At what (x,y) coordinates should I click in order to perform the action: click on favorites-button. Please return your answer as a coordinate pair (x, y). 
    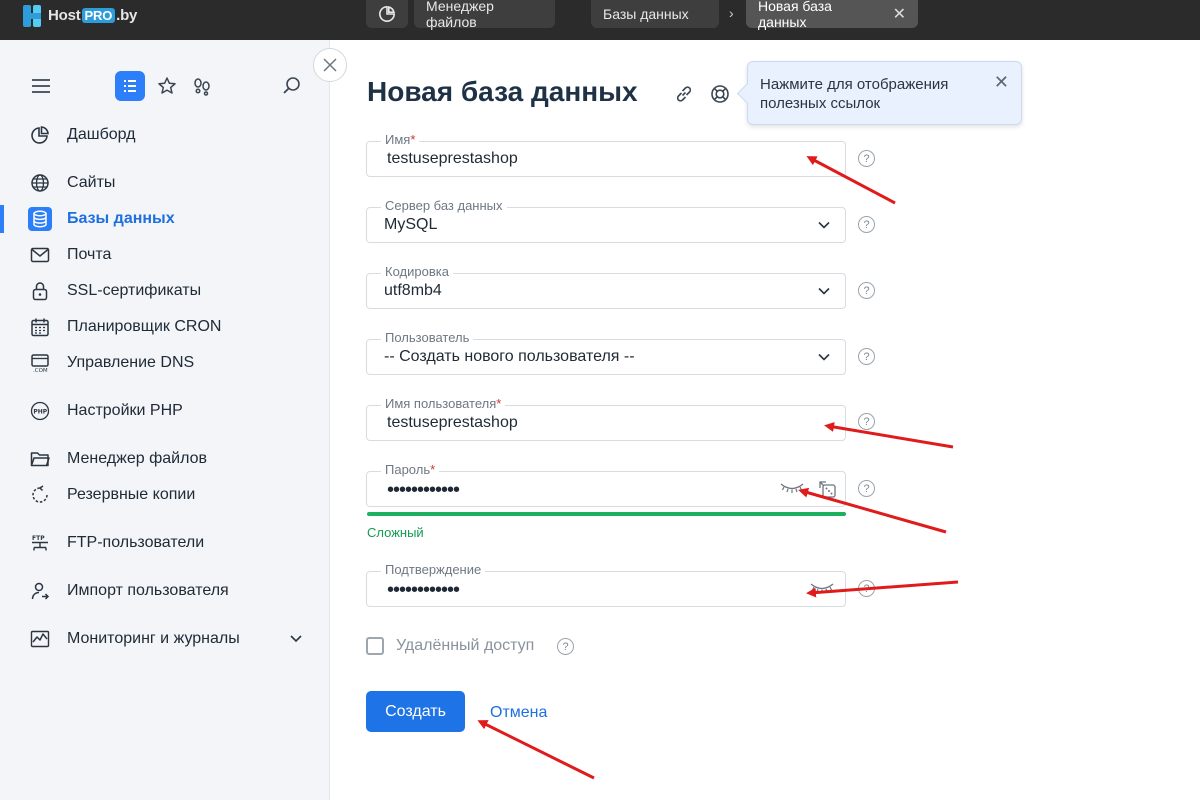
    Looking at the image, I should click on (167, 86).